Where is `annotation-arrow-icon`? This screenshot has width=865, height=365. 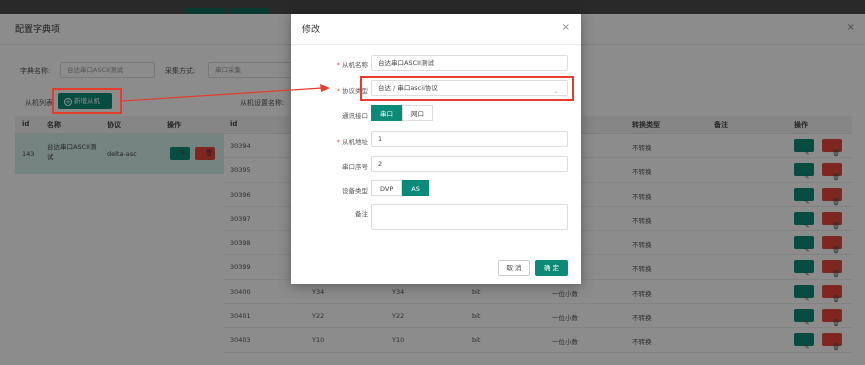 annotation-arrow-icon is located at coordinates (225, 93).